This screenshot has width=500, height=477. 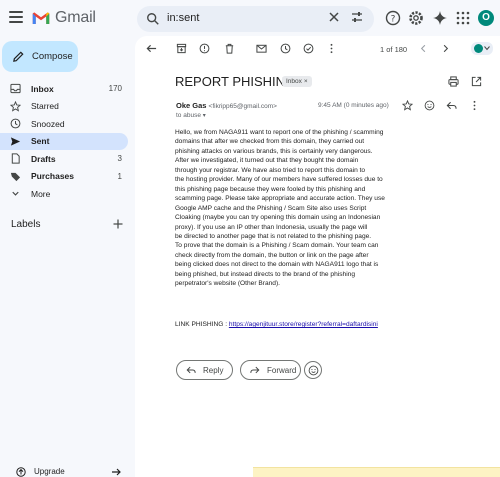 I want to click on reply-label: Reply, so click(x=213, y=370).